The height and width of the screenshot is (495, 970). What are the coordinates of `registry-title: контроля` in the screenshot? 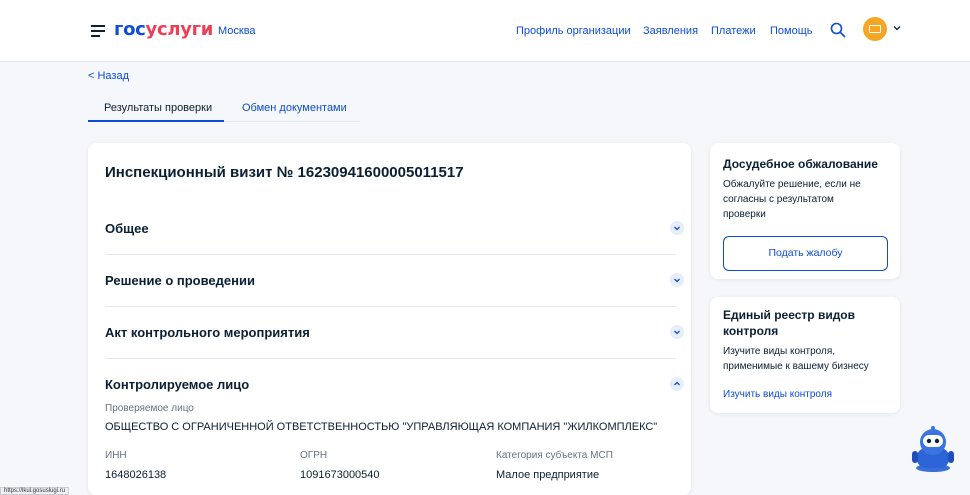 It's located at (751, 331).